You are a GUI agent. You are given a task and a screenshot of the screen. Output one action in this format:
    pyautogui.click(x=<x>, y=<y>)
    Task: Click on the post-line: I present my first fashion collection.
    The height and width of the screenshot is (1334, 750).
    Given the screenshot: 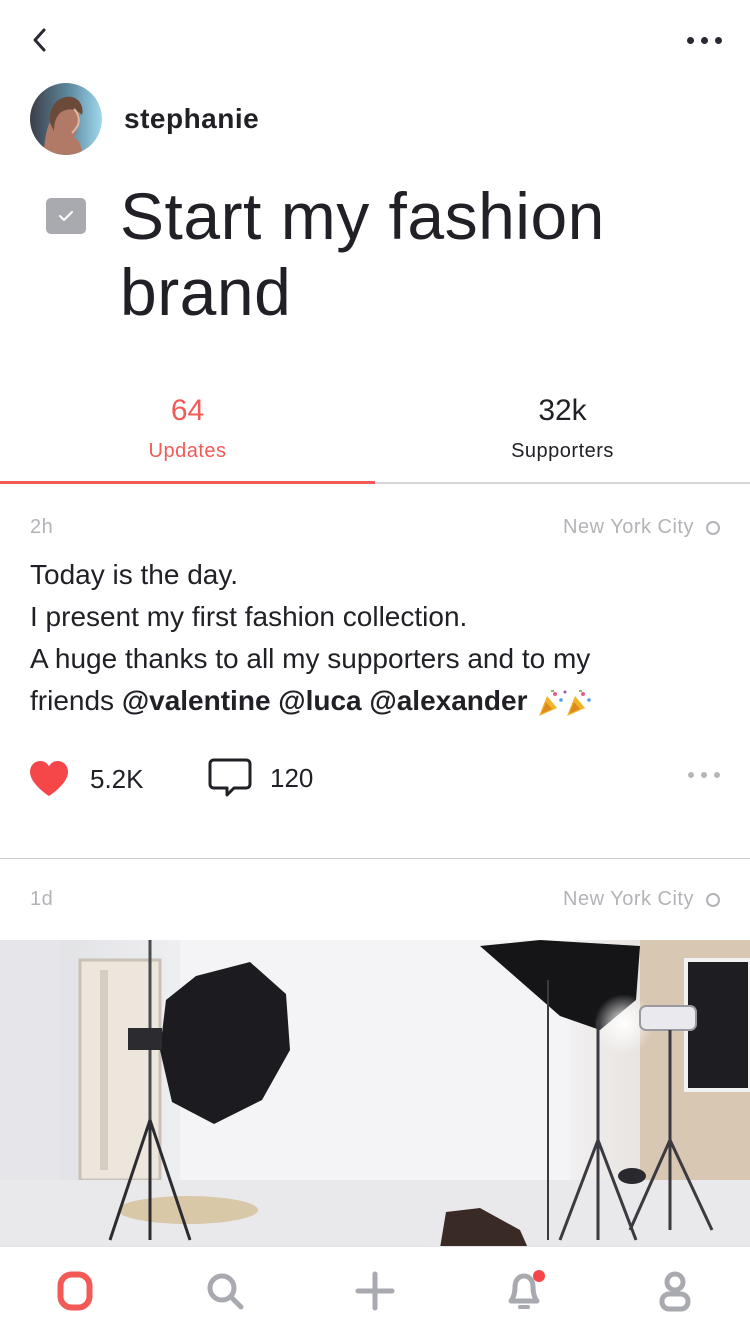 What is the action you would take?
    pyautogui.click(x=249, y=616)
    